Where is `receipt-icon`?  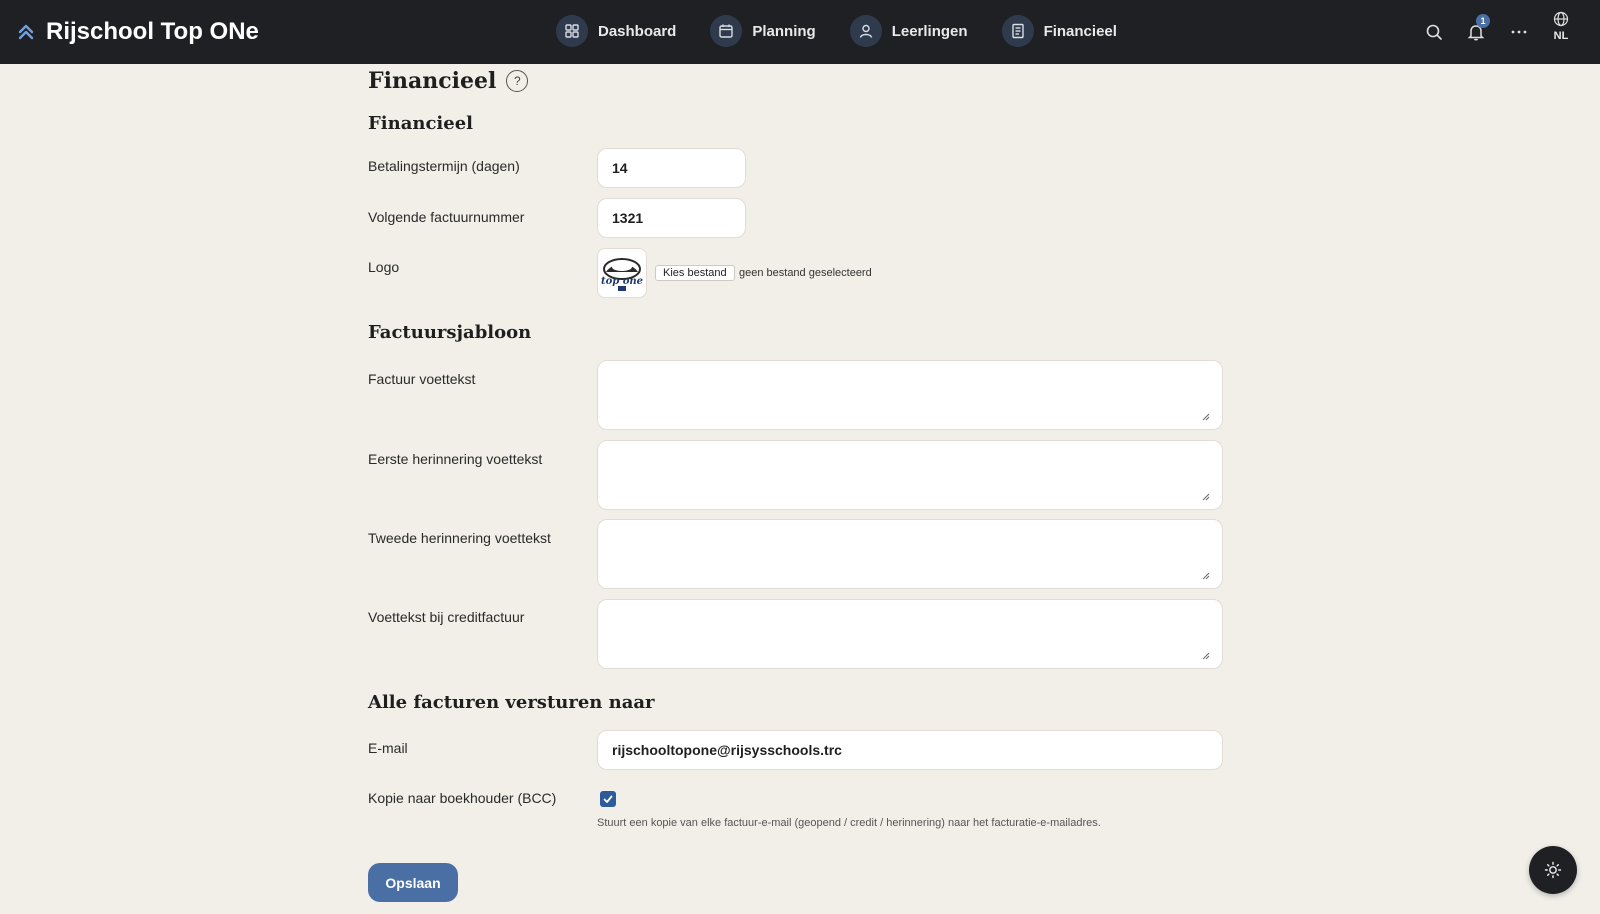
receipt-icon is located at coordinates (1017, 31).